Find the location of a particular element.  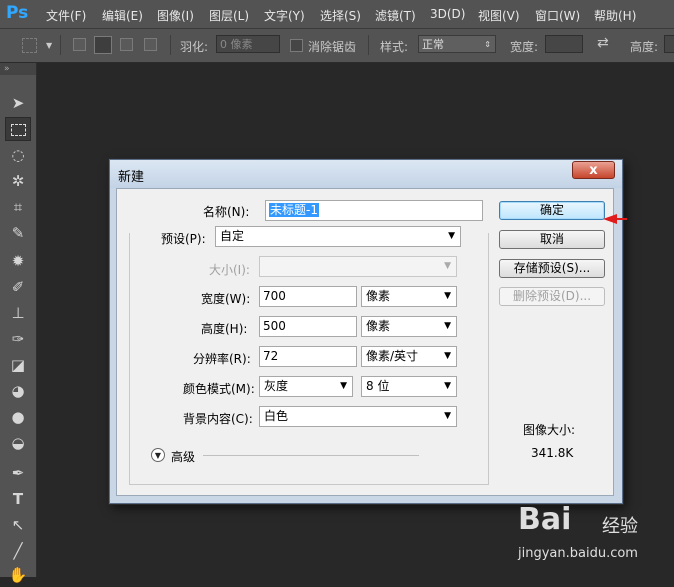

tools-panel: » ➤ ◌ ✲ ⌗ ✎ ✹ ✐ ⊥ ✑ ◪ ◕ ● ◒ ✒ T ↖ ╱ ✋ is located at coordinates (18, 323).